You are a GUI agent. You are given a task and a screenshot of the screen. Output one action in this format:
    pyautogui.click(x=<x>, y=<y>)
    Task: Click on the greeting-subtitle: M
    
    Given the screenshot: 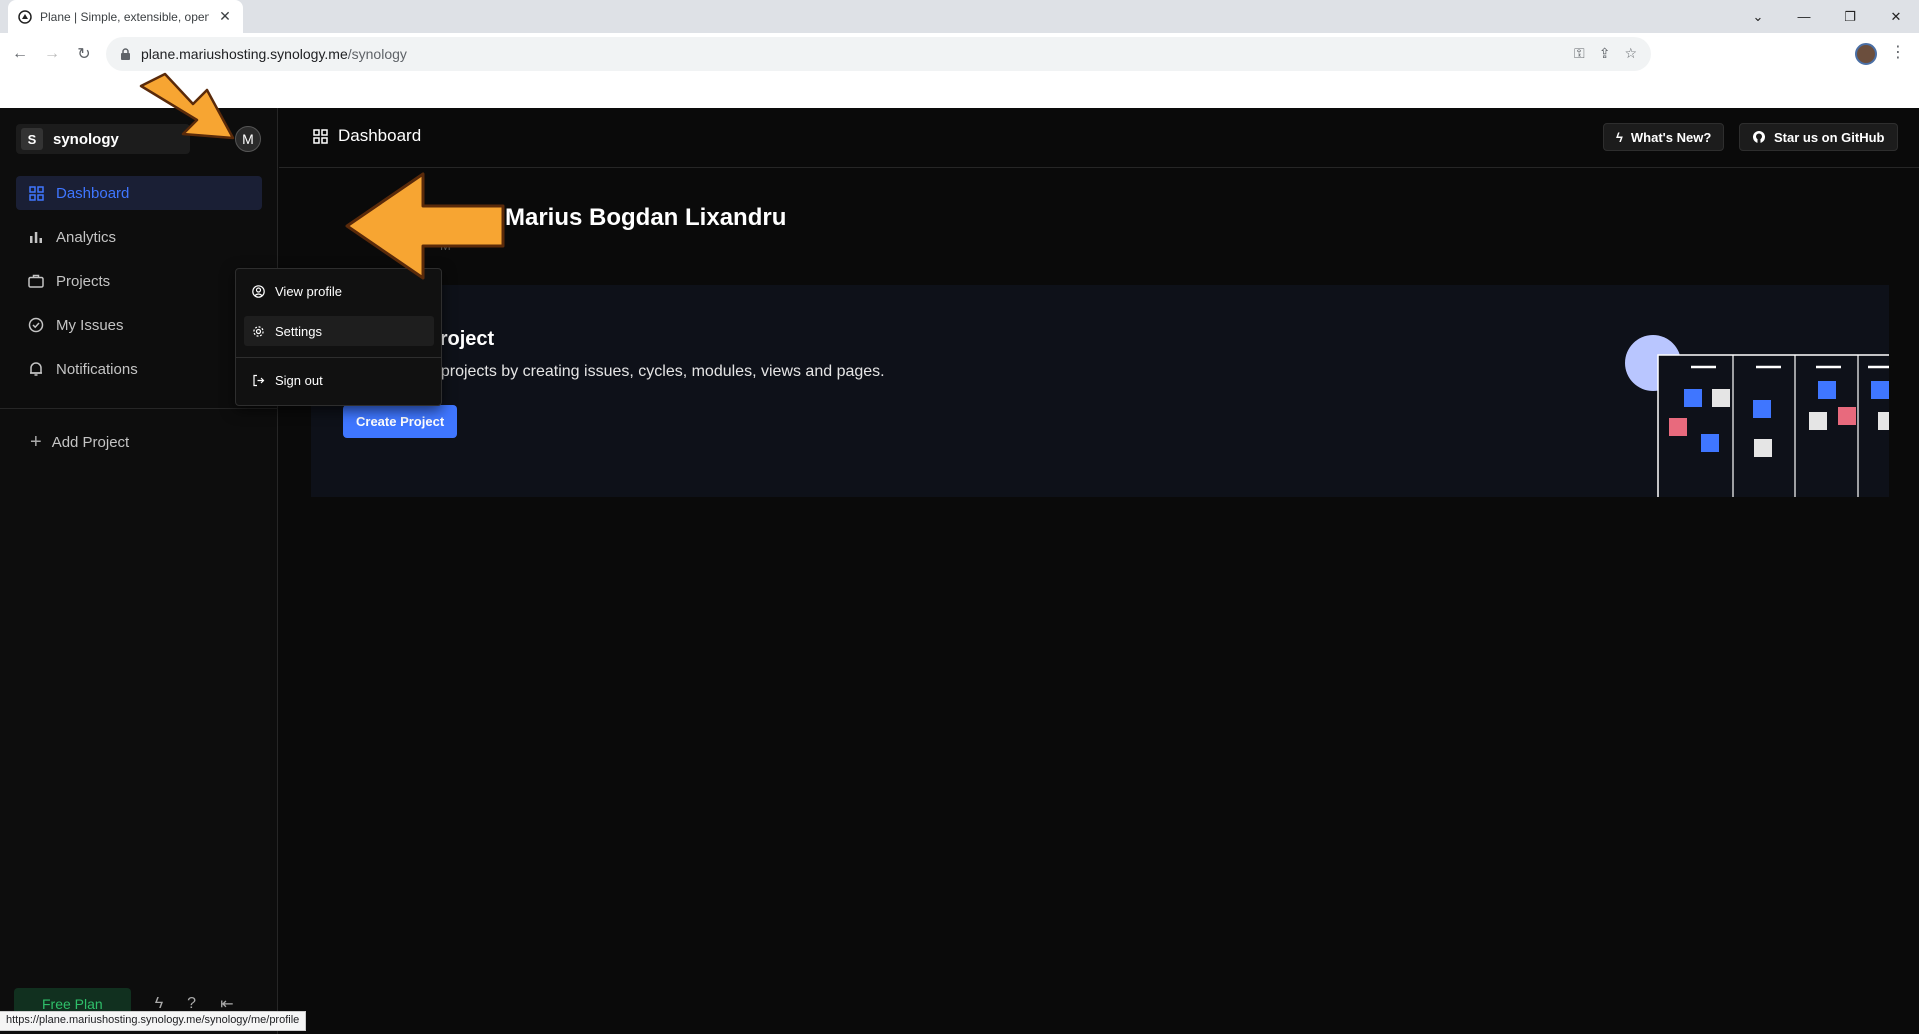 What is the action you would take?
    pyautogui.click(x=445, y=245)
    